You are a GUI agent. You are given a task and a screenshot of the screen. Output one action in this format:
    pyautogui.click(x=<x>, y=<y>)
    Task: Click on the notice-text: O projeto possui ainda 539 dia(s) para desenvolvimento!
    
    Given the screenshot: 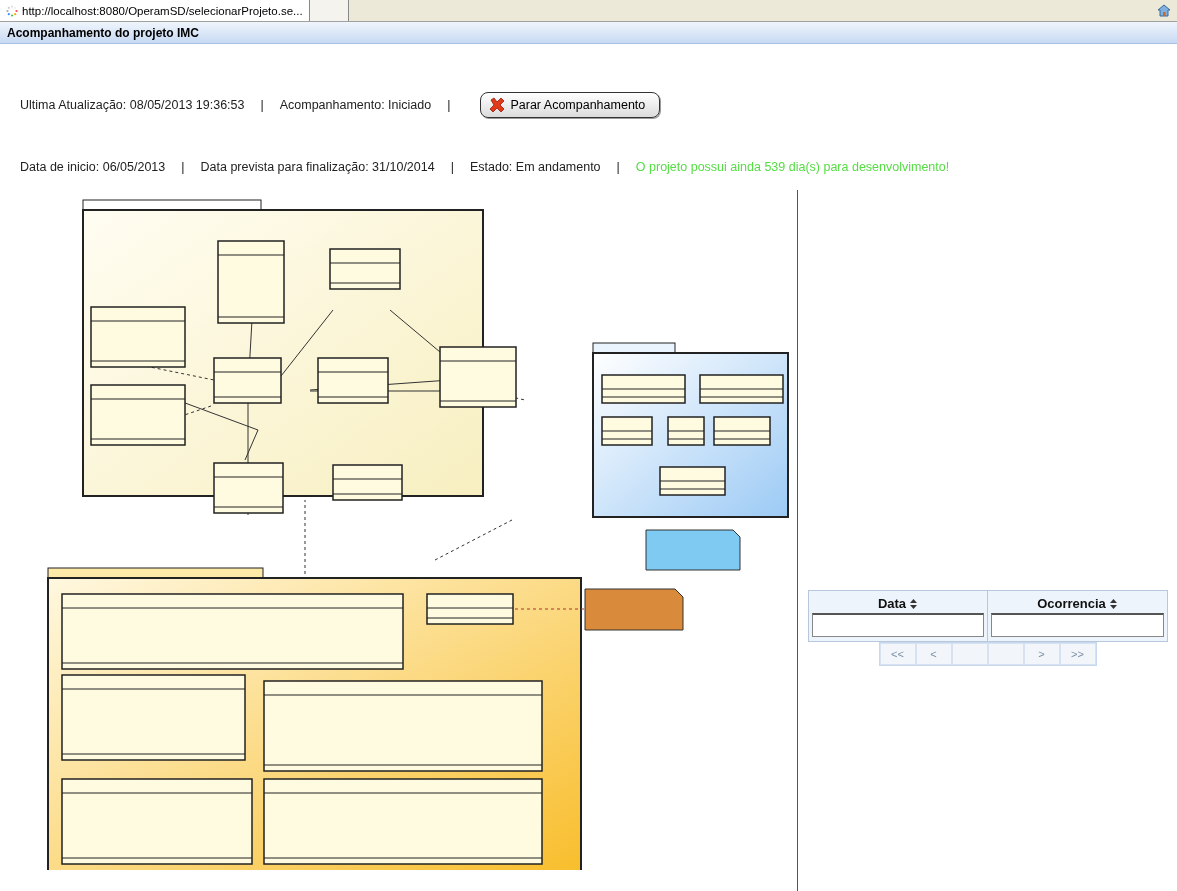 What is the action you would take?
    pyautogui.click(x=792, y=167)
    